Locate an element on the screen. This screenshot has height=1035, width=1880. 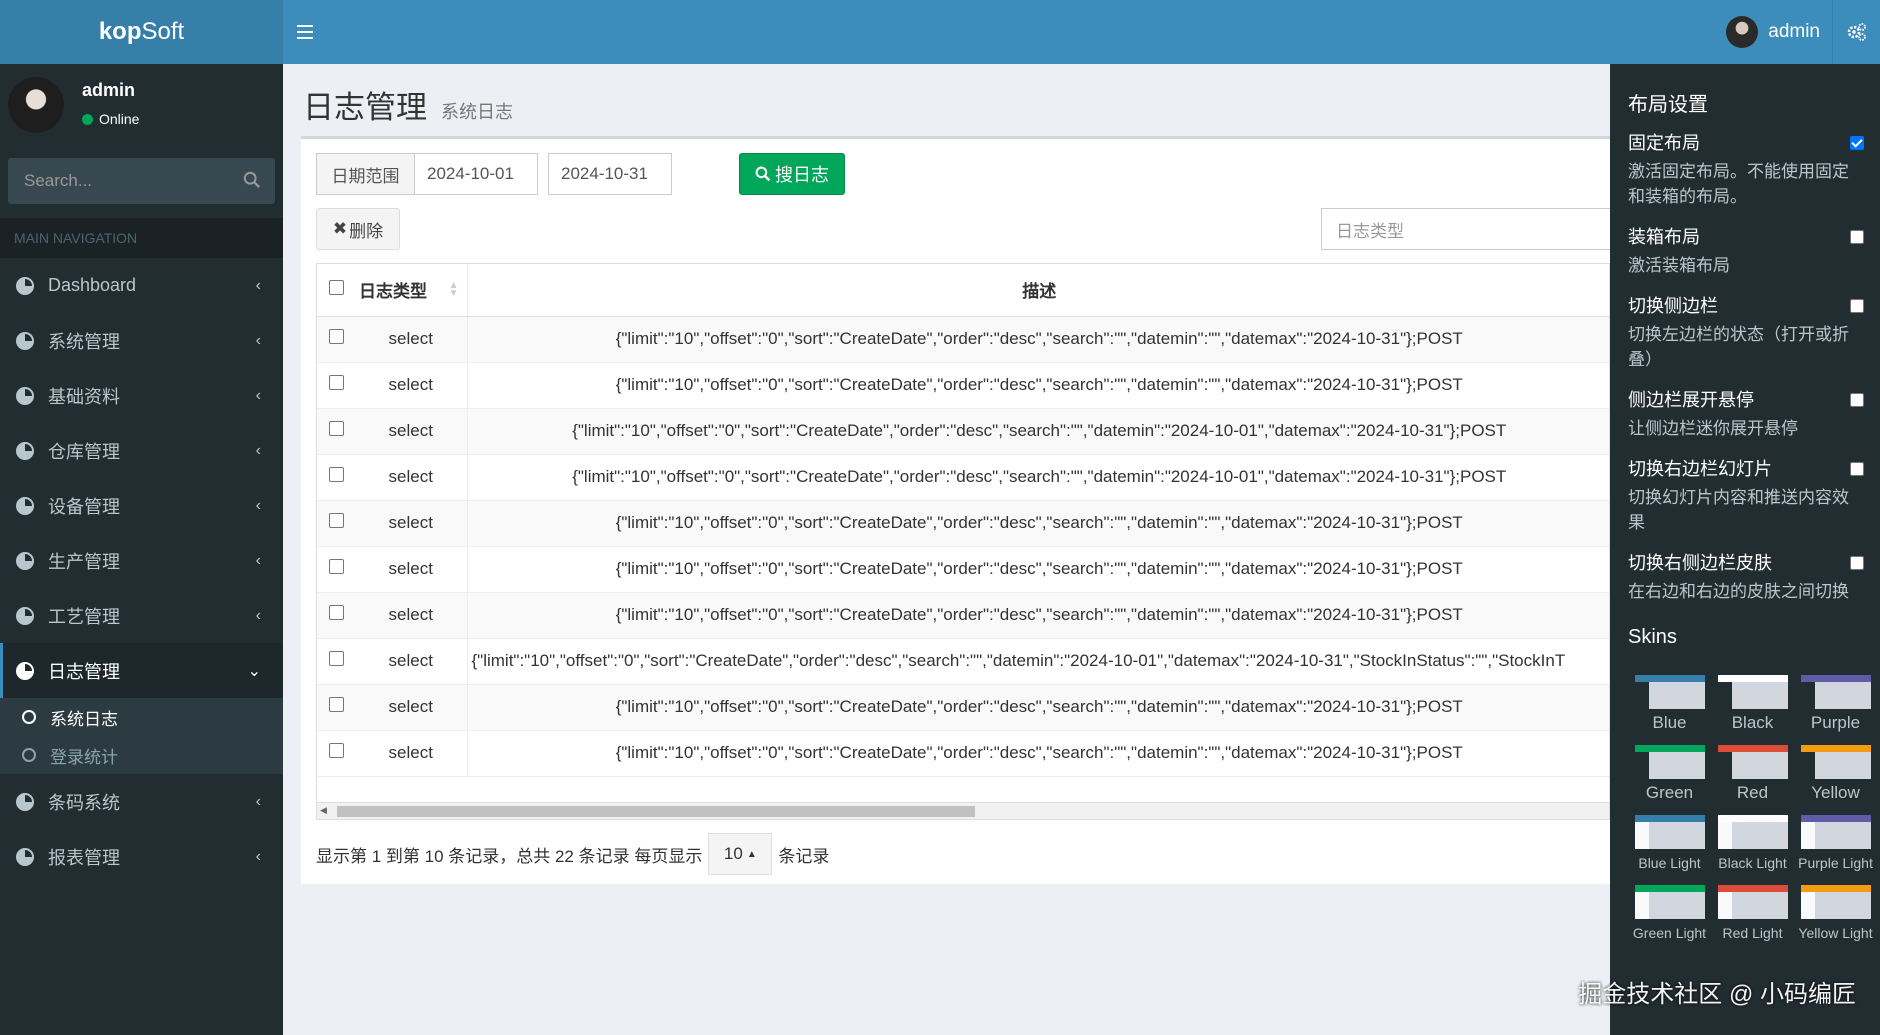
logo-bold: kop is located at coordinates (120, 31).